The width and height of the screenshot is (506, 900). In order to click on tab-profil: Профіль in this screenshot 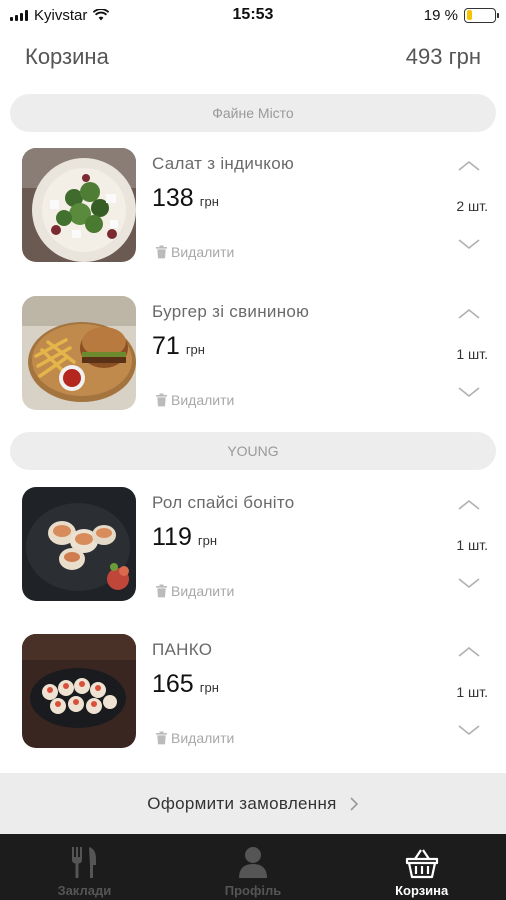, I will do `click(253, 867)`.